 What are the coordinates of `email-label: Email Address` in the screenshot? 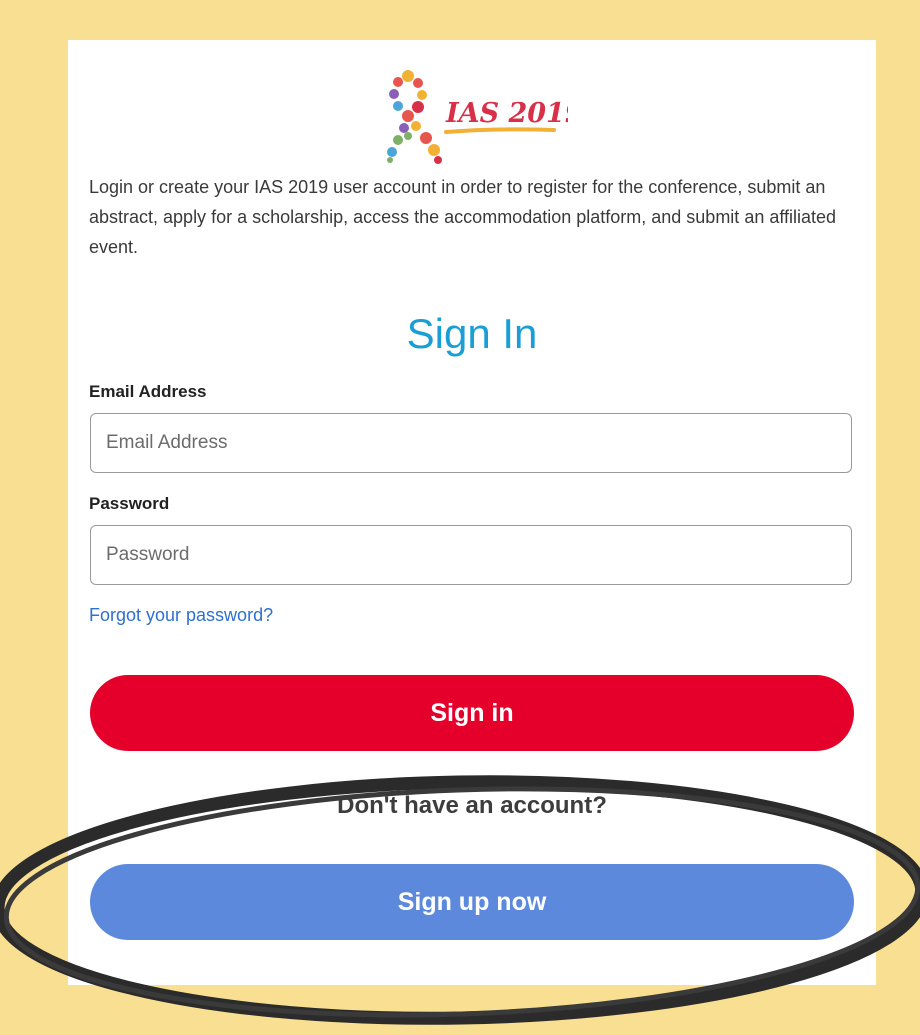 It's located at (148, 391).